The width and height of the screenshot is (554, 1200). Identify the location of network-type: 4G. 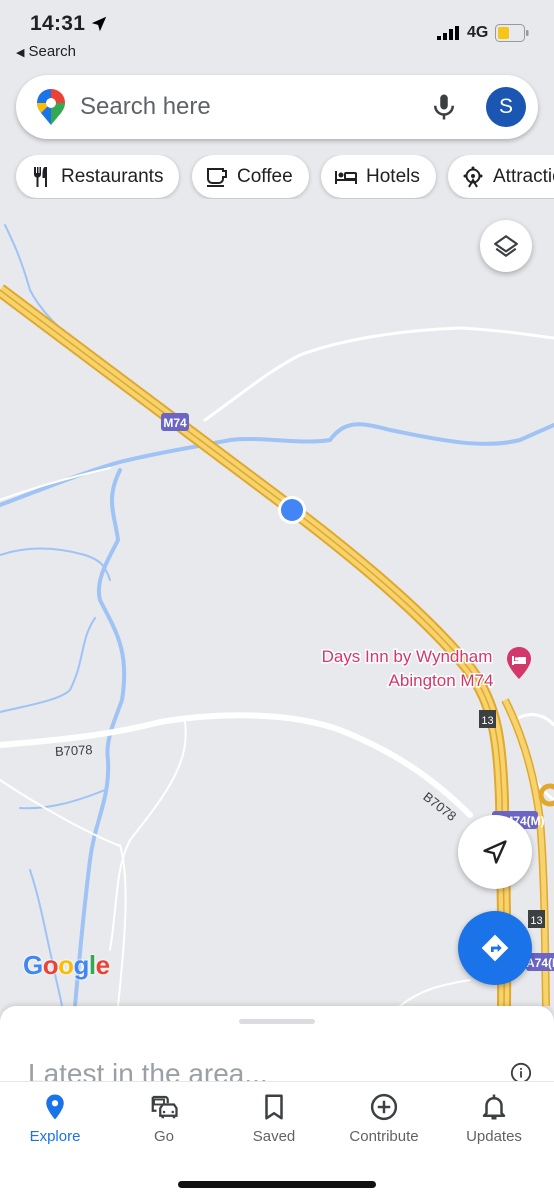
(478, 32).